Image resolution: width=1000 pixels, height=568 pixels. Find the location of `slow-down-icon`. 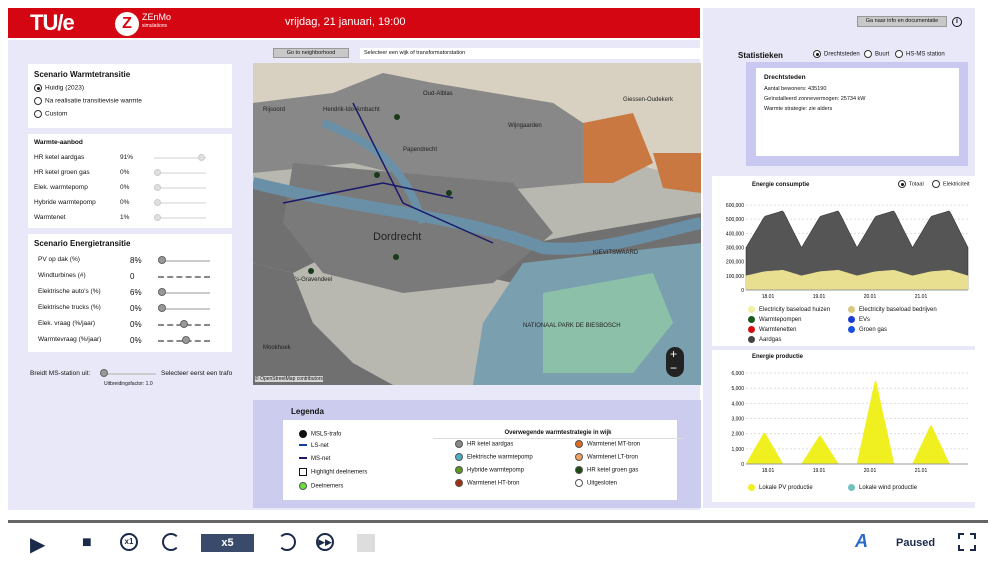

slow-down-icon is located at coordinates (171, 542).